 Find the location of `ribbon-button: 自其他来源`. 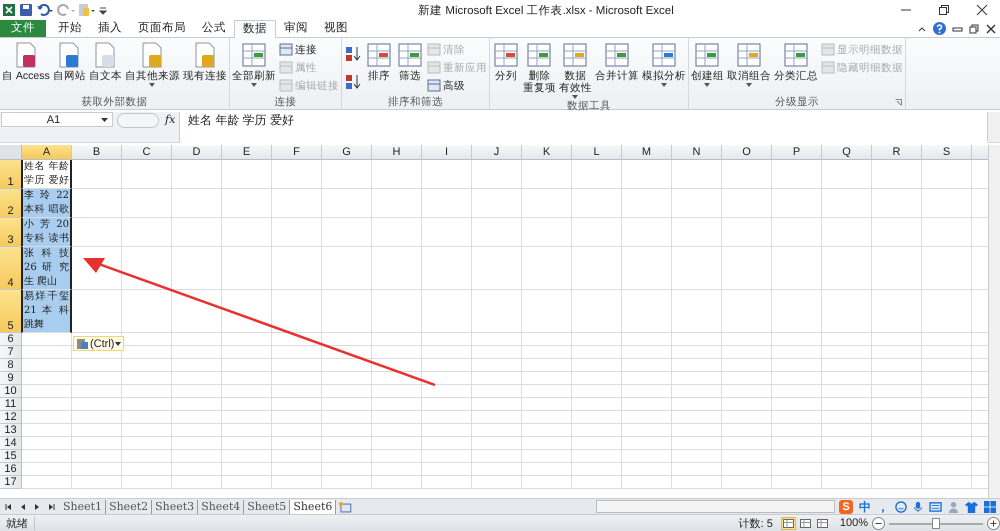

ribbon-button: 自其他来源 is located at coordinates (152, 64).